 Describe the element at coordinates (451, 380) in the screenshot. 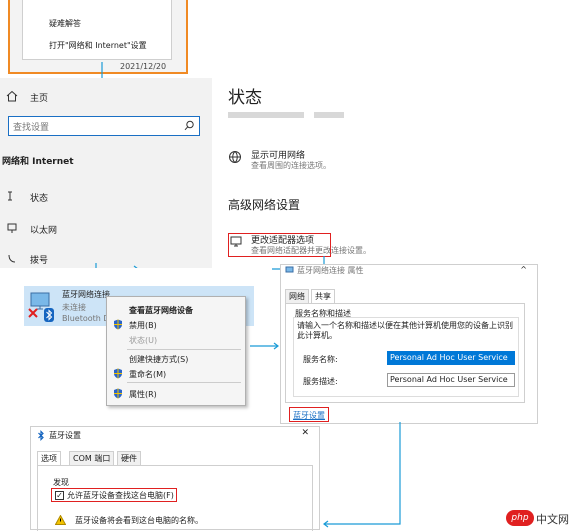

I see `service-desc-field: Personal Ad Hoc User Service` at that location.